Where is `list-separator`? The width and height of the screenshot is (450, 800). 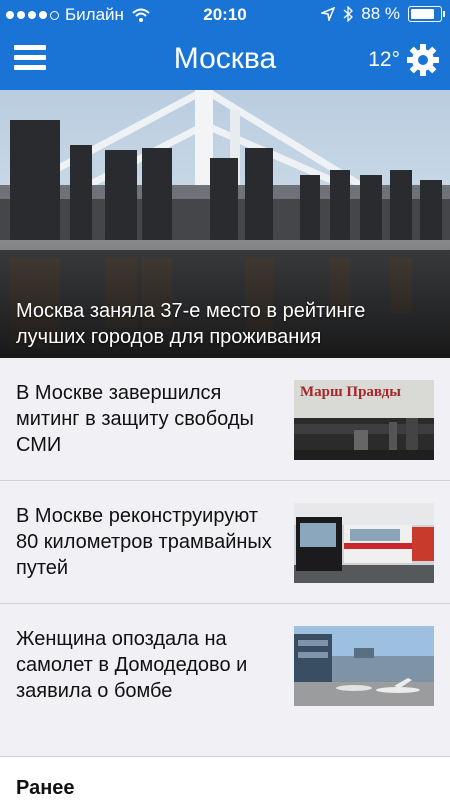
list-separator is located at coordinates (225, 741).